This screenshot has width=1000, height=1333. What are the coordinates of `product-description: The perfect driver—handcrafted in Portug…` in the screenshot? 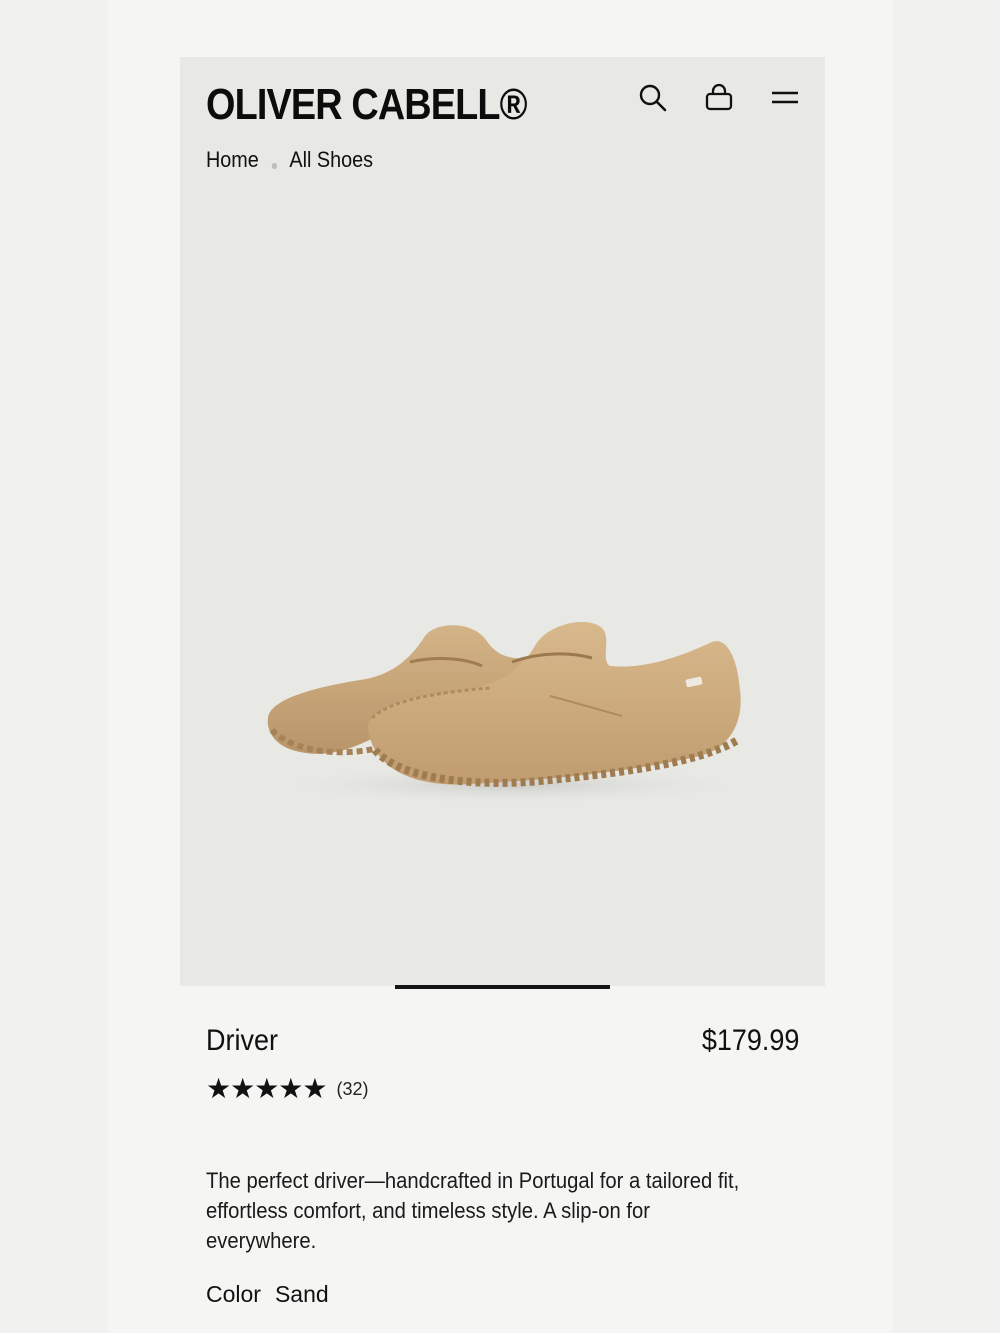 It's located at (473, 1210).